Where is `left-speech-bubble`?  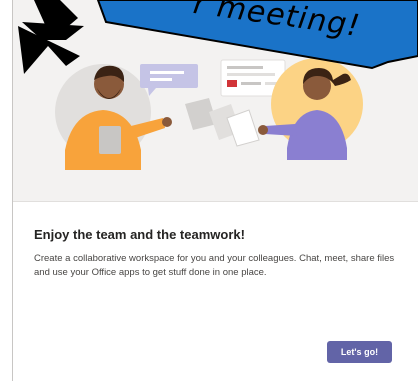
left-speech-bubble is located at coordinates (169, 76).